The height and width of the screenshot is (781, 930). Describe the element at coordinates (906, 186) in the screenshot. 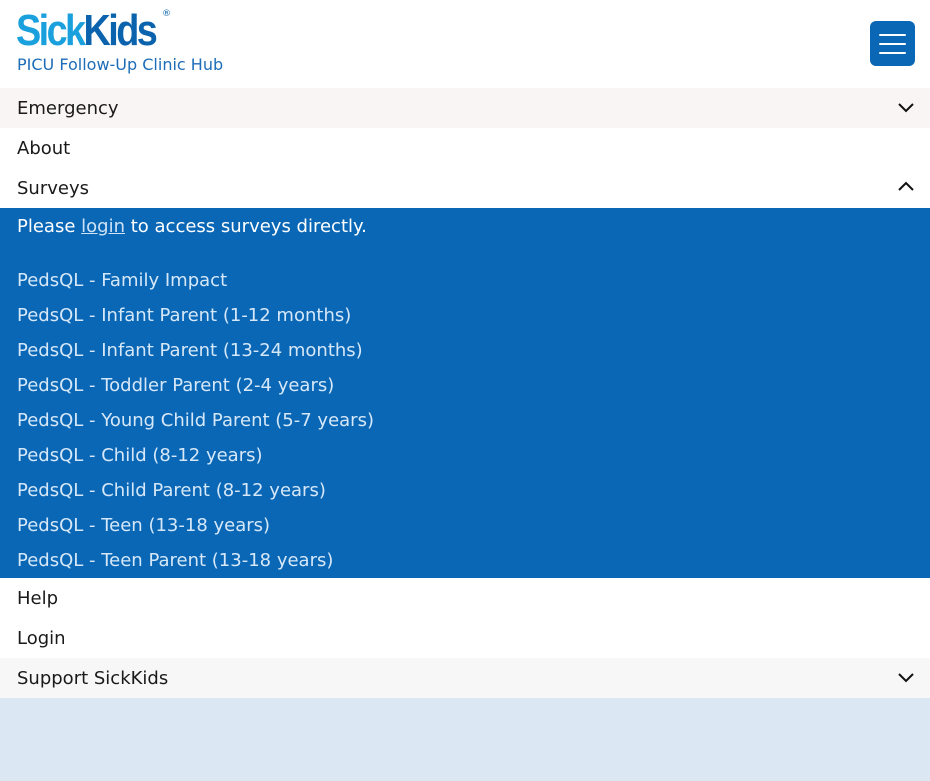

I see `chevron-up-icon` at that location.